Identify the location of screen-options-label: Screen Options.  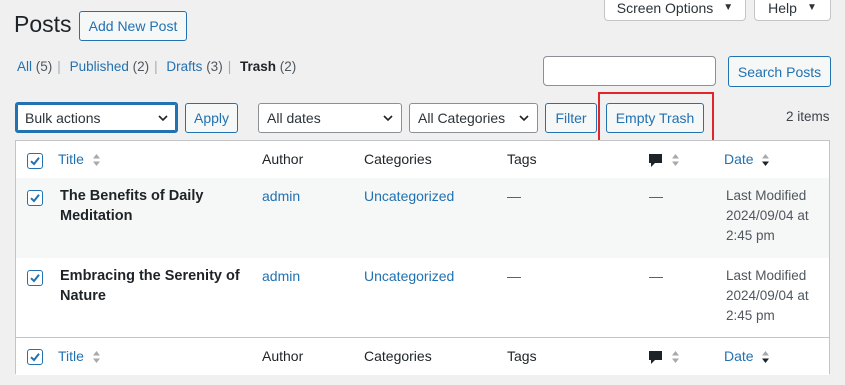
(665, 8).